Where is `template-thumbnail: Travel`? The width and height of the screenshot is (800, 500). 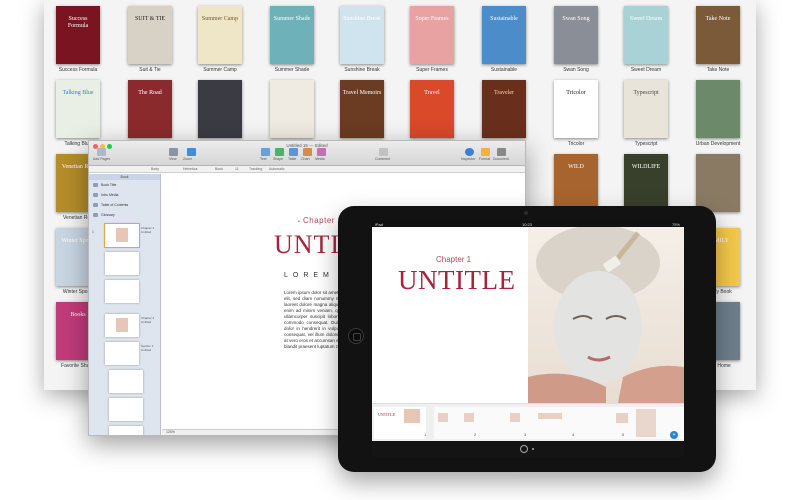
template-thumbnail: Travel is located at coordinates (432, 110).